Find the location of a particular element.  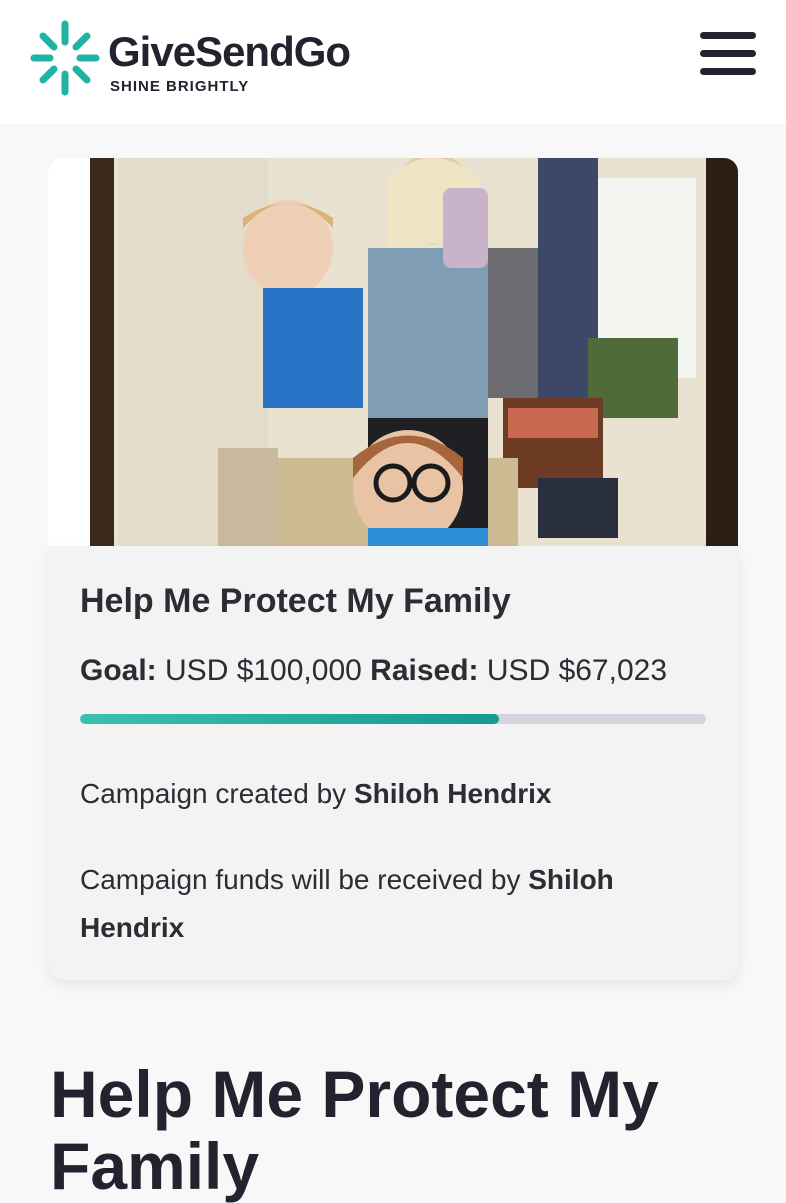

raised-value: USD $67,023 is located at coordinates (577, 670).